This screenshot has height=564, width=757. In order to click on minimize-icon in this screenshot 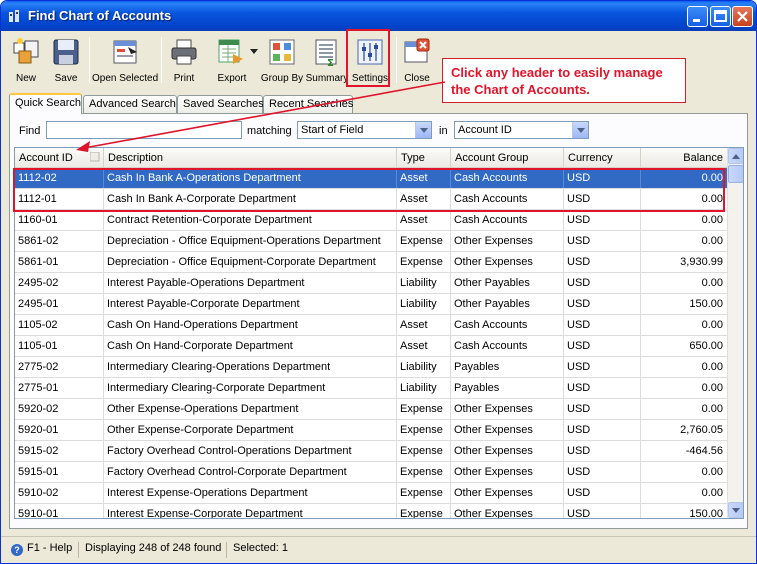, I will do `click(696, 20)`.